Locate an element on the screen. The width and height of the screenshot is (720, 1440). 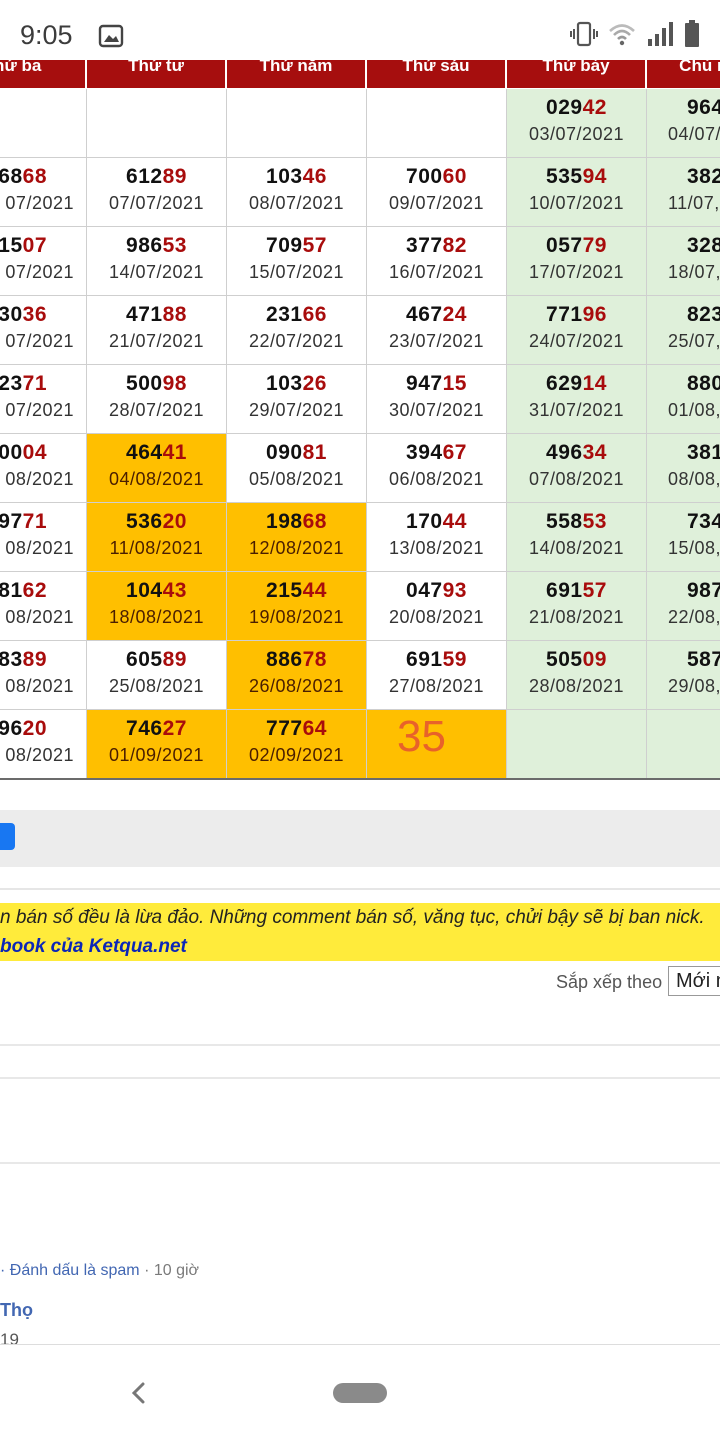
result-date: 13/08/2021 is located at coordinates (436, 548).